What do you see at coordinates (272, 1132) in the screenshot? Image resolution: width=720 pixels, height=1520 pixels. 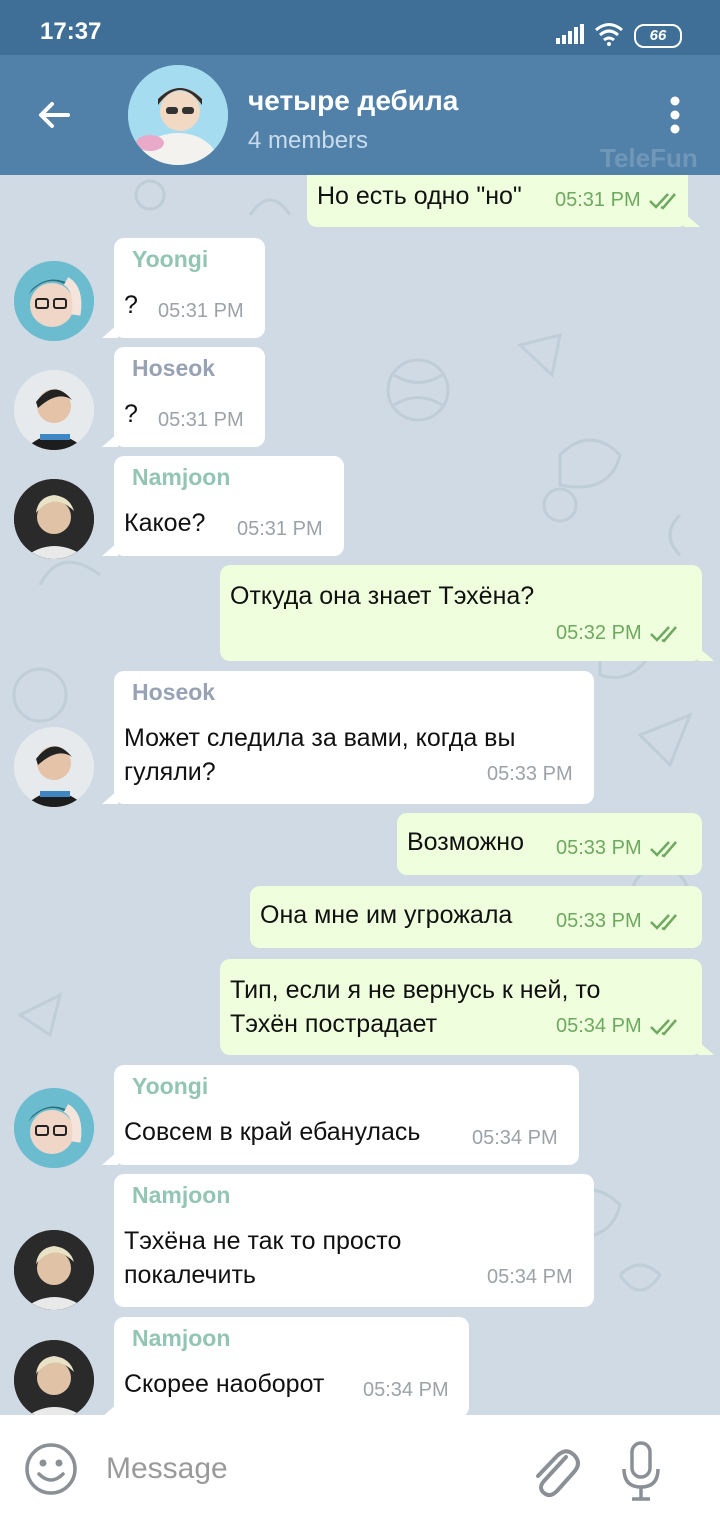 I see `message-text: Совсем в край ебанулась` at bounding box center [272, 1132].